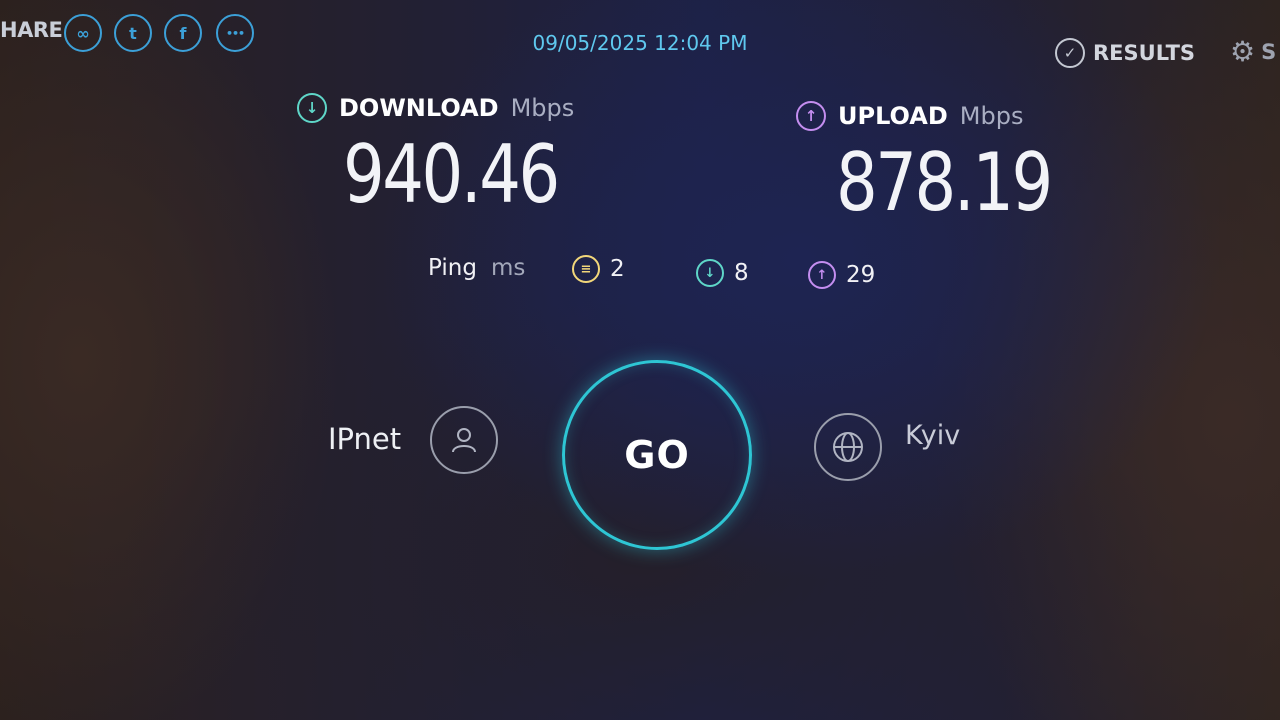  What do you see at coordinates (364, 439) in the screenshot?
I see `provider-name: IPnet` at bounding box center [364, 439].